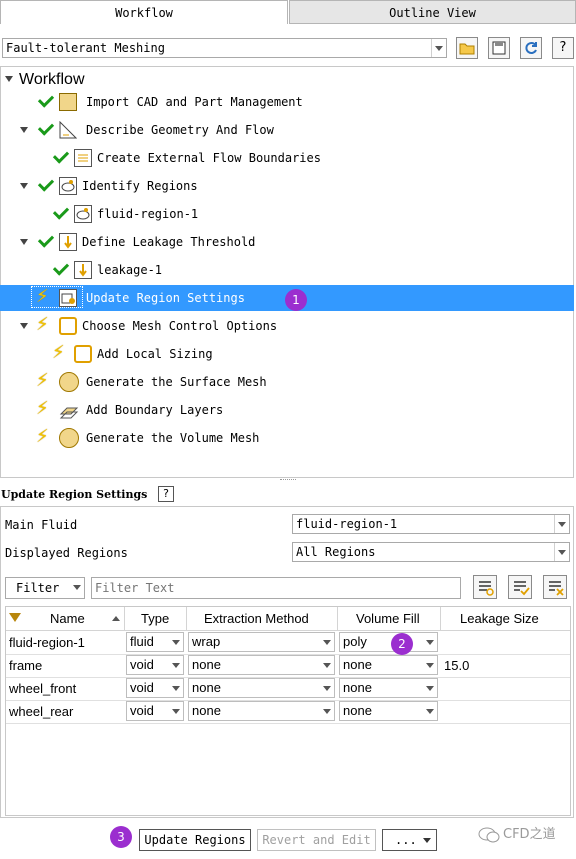  I want to click on filter-funnel-icon, so click(15, 617).